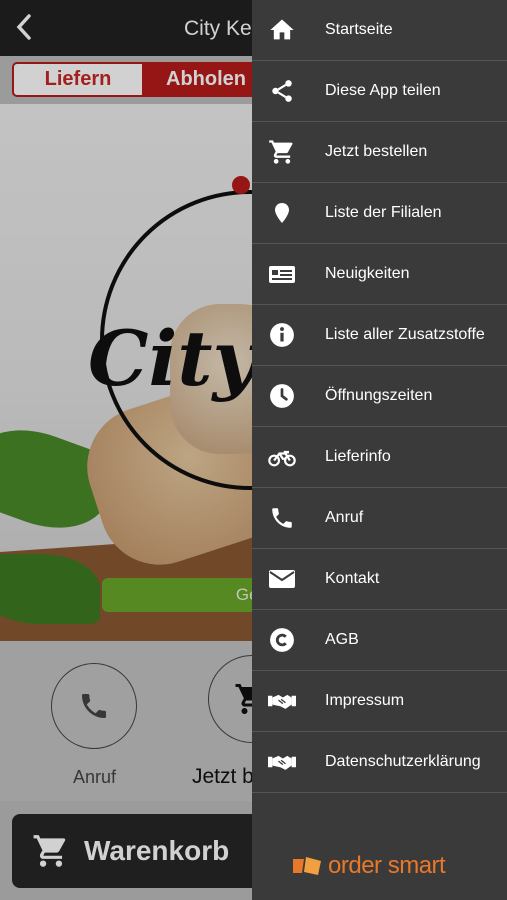  What do you see at coordinates (403, 761) in the screenshot?
I see `drawer-item-label: Datenschutzerklärung` at bounding box center [403, 761].